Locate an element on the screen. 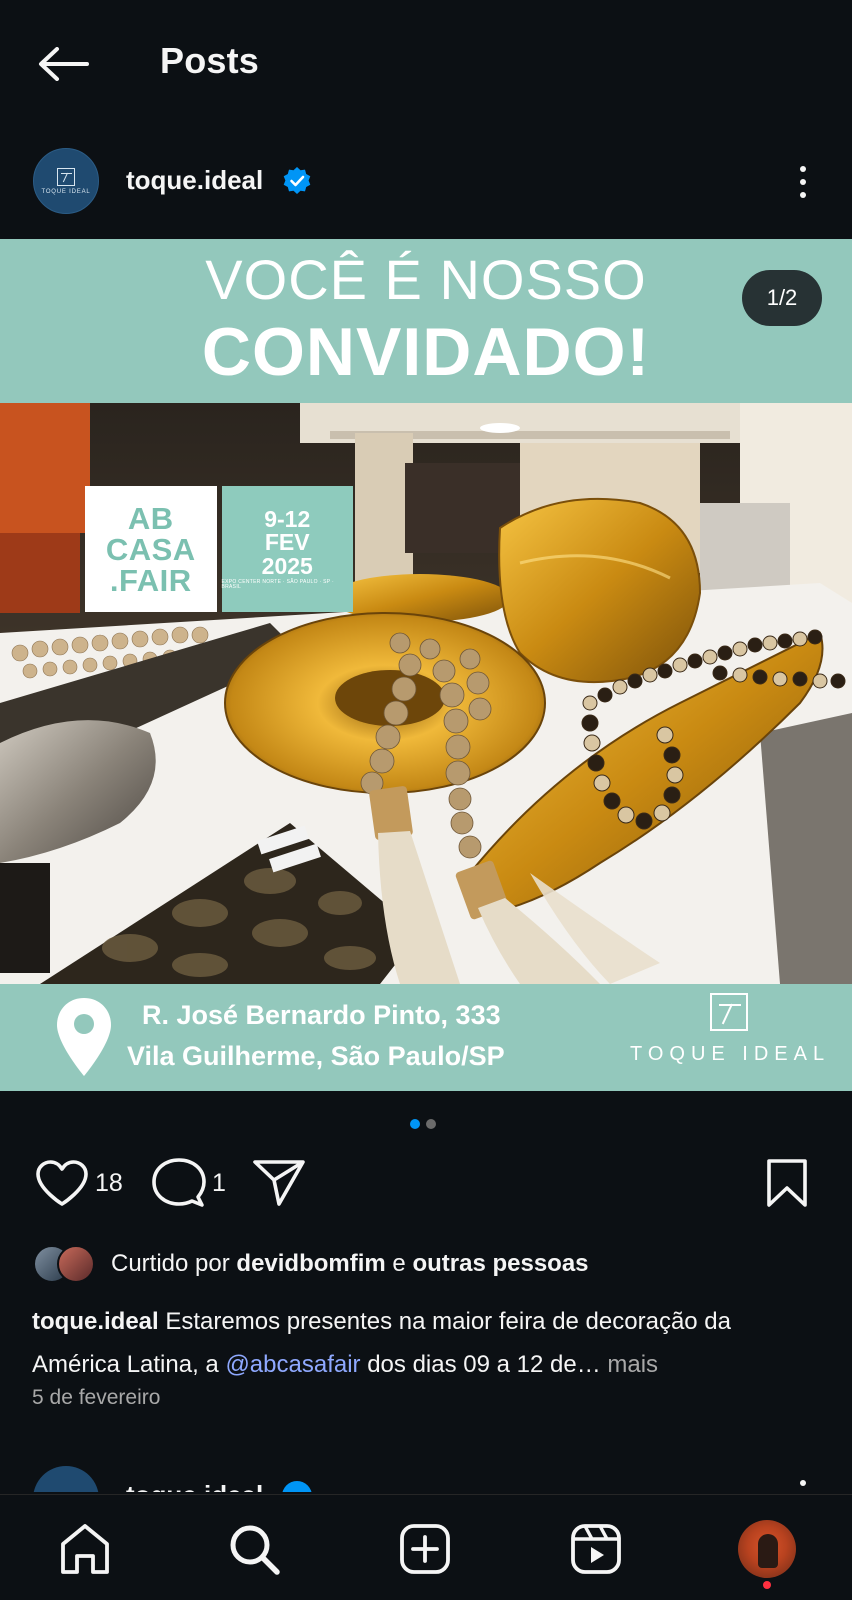 This screenshot has height=1600, width=852. nav-create-button is located at coordinates (425, 1549).